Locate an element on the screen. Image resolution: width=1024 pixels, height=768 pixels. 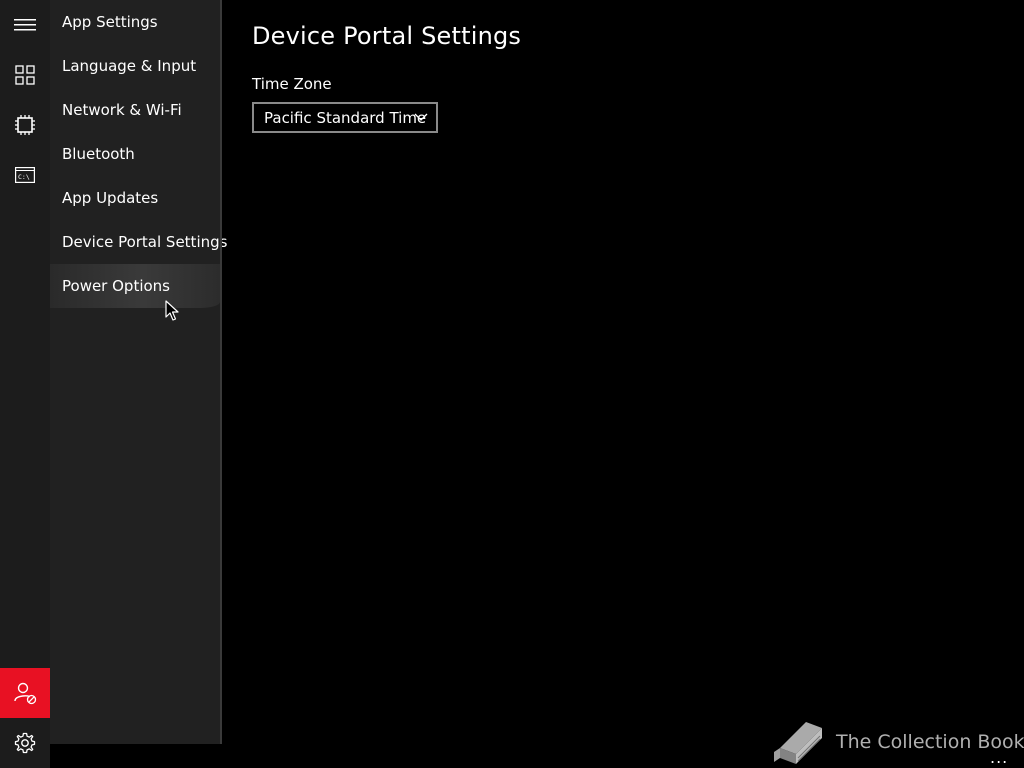
time-zone-selected-value: Pacific Standard Time is located at coordinates (345, 117).